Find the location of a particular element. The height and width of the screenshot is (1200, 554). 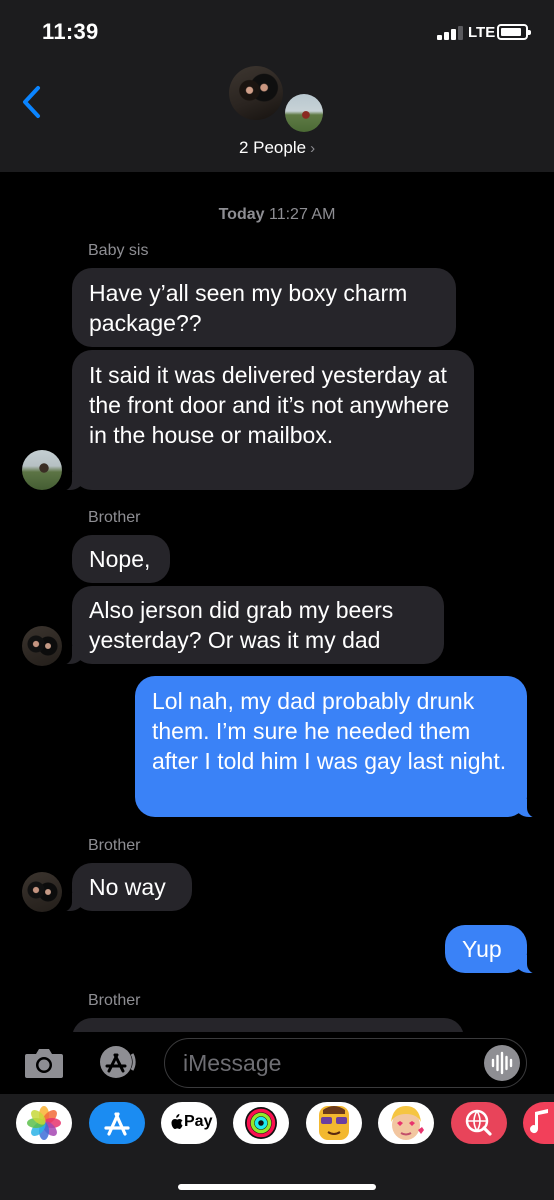

globe-search-icon is located at coordinates (478, 1122).